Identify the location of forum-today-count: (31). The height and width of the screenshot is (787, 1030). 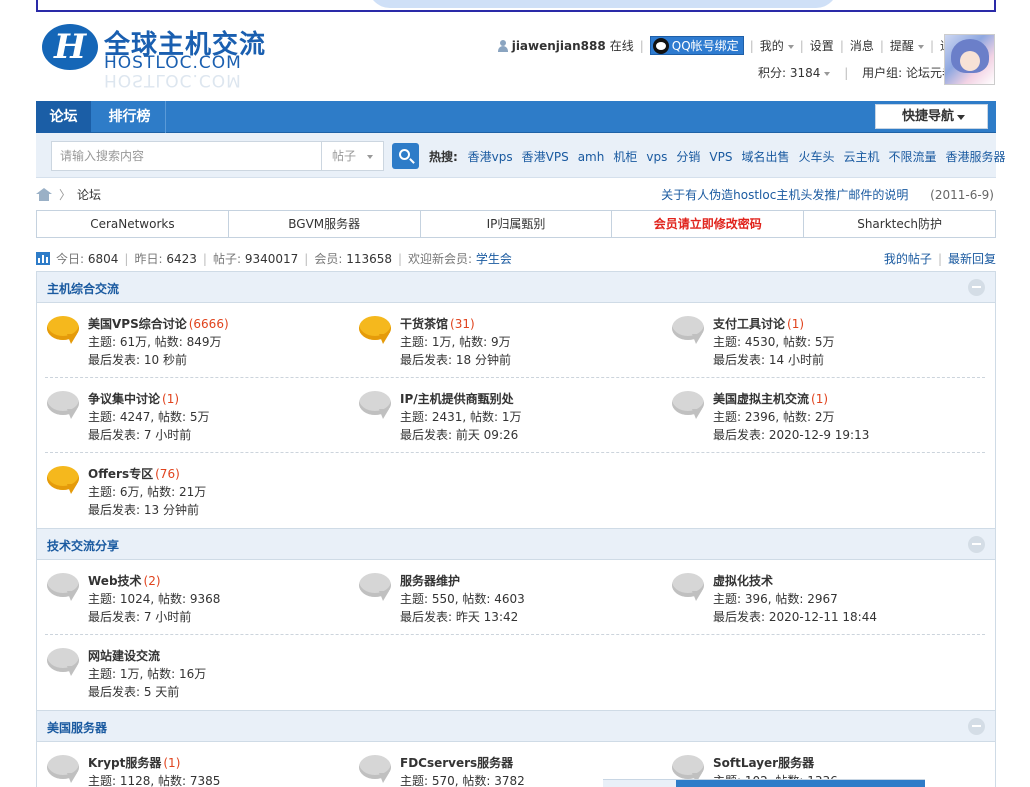
(462, 324).